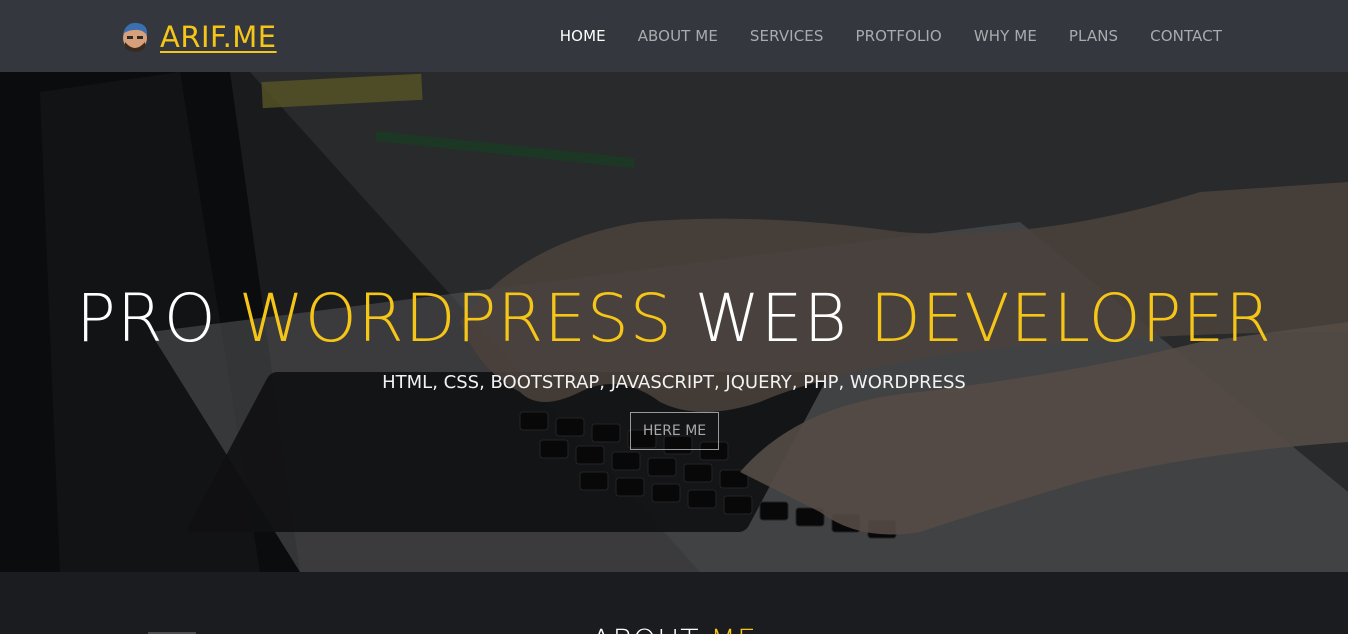 The height and width of the screenshot is (634, 1348). I want to click on here-me-button: HERE ME, so click(674, 431).